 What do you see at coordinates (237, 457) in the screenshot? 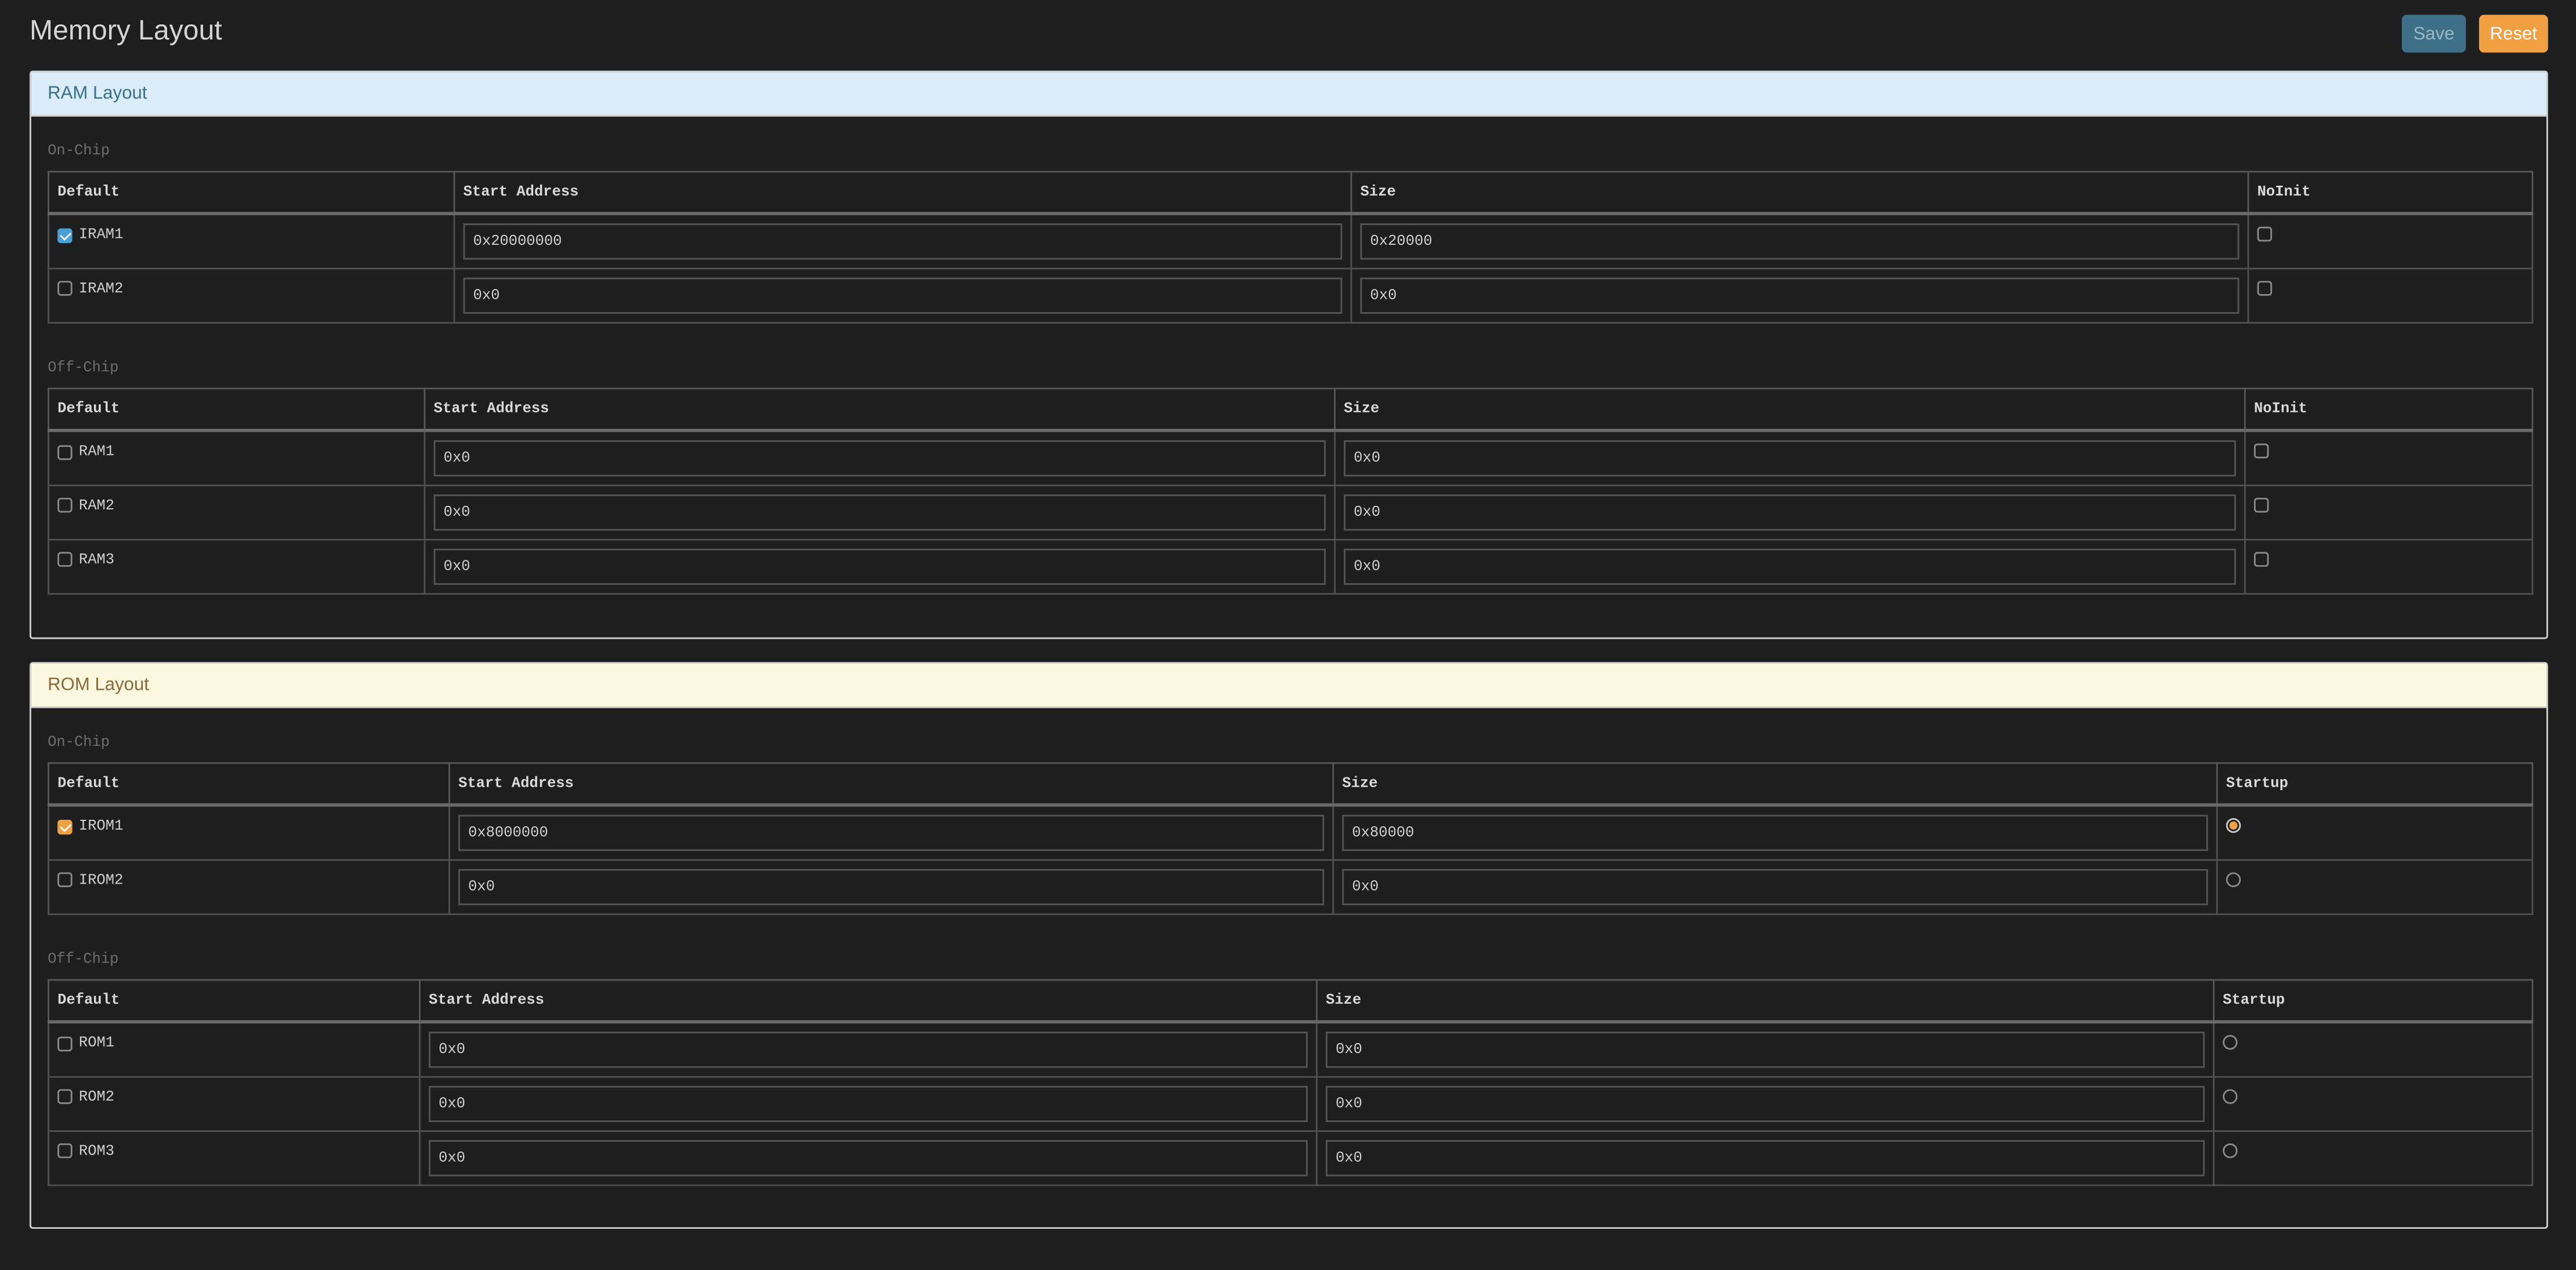
I see `default-cell: RAM1` at bounding box center [237, 457].